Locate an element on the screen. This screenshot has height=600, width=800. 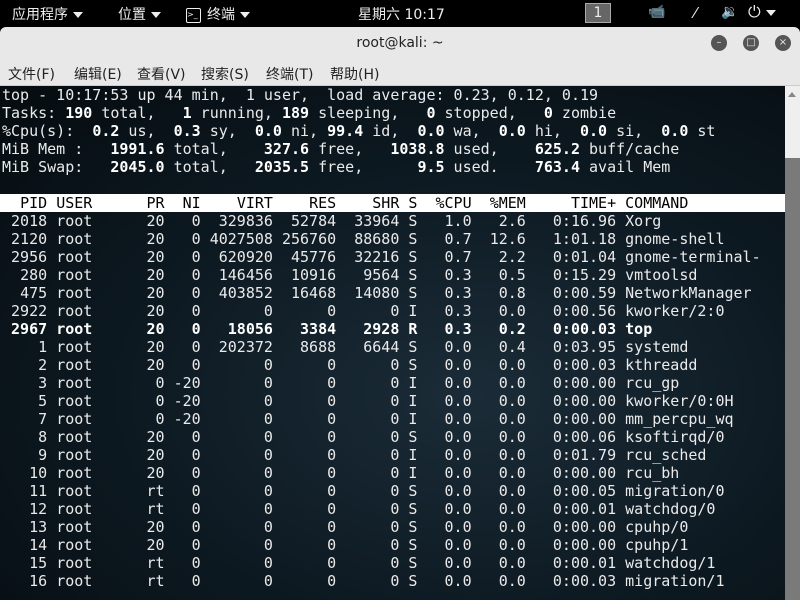
scrollbar is located at coordinates (792, 343).